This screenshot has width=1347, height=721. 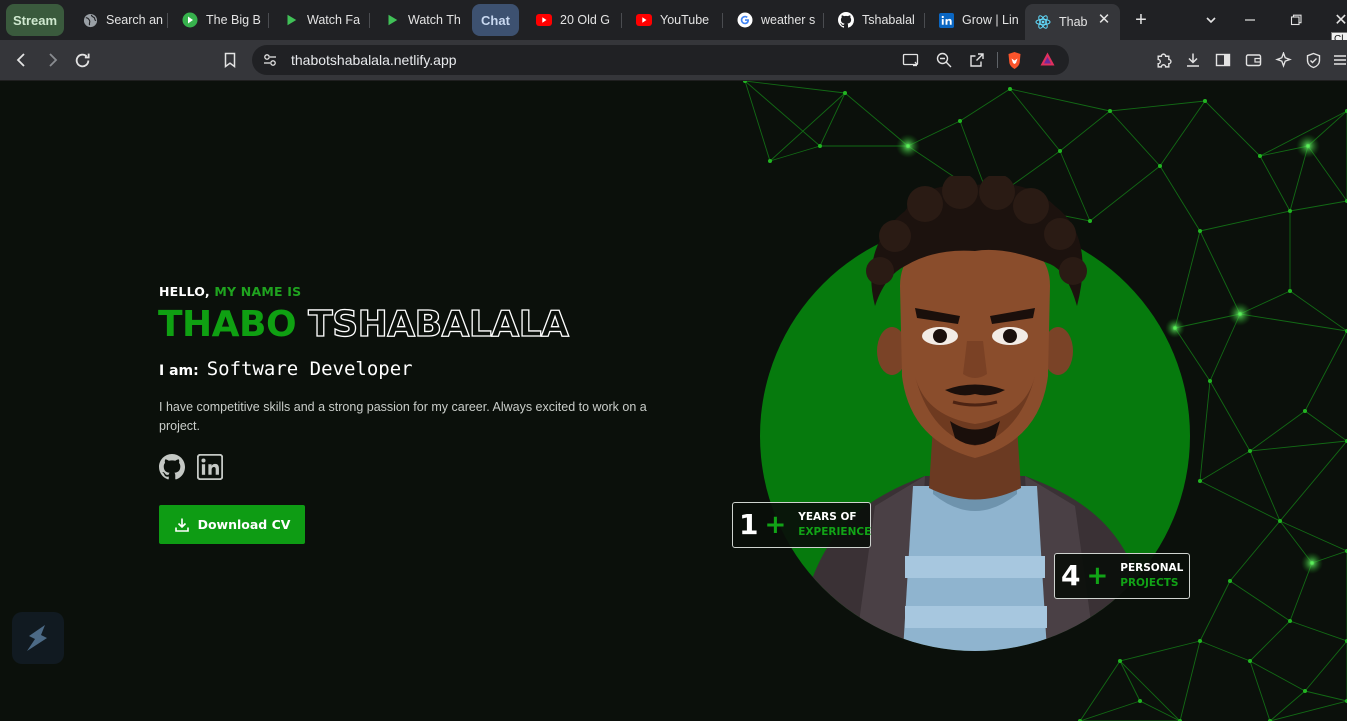 I want to click on bookmark-icon, so click(x=230, y=60).